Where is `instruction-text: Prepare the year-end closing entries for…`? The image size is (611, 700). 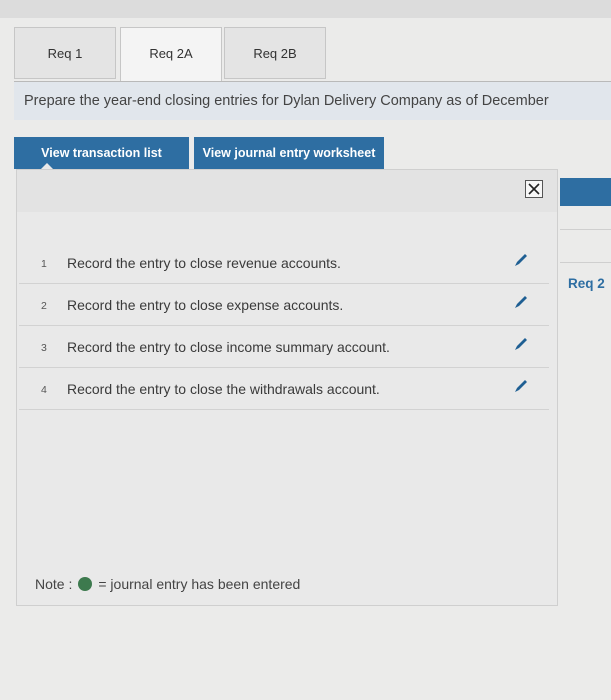 instruction-text: Prepare the year-end closing entries for… is located at coordinates (312, 101).